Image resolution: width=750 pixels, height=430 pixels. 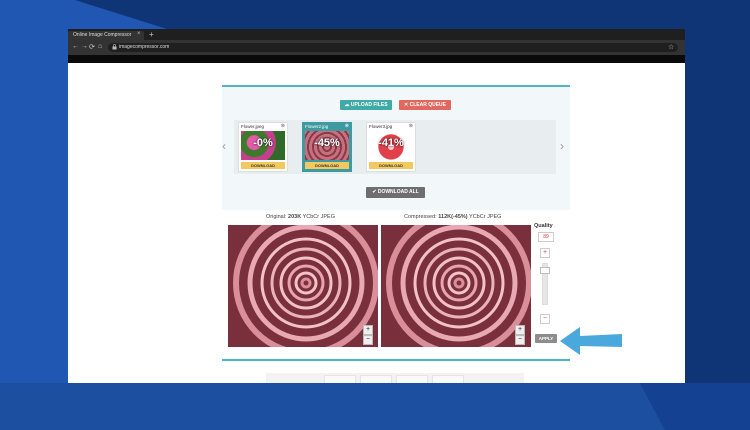 I want to click on tab-bar: Online Image Compressor × +, so click(x=376, y=34).